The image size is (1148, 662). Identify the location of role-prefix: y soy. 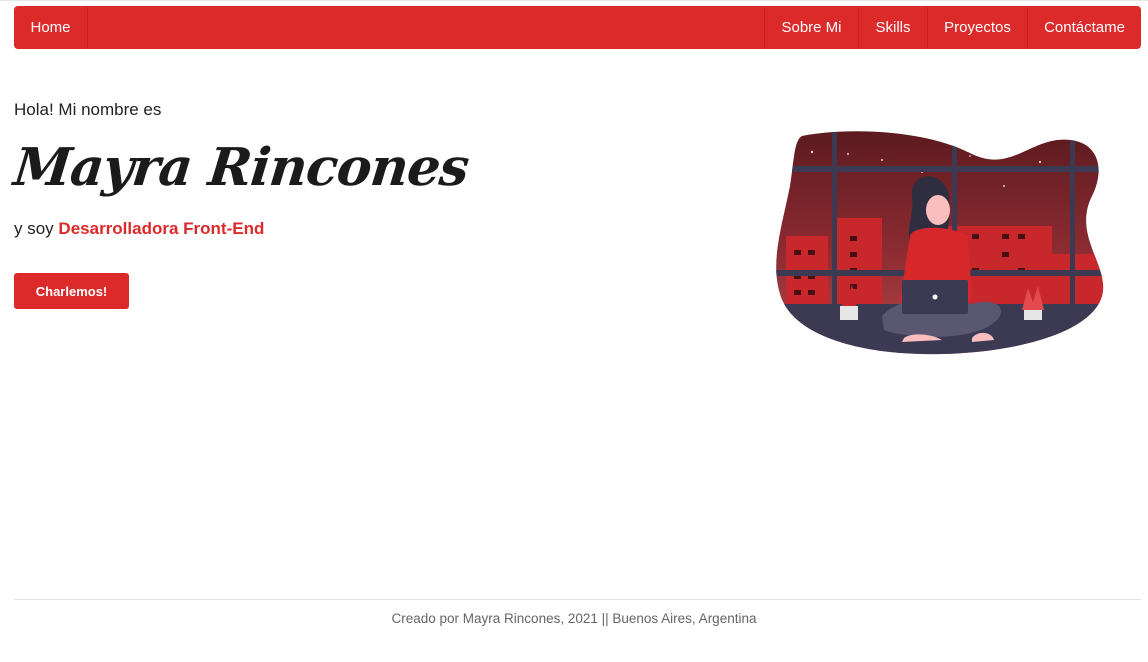
(34, 228).